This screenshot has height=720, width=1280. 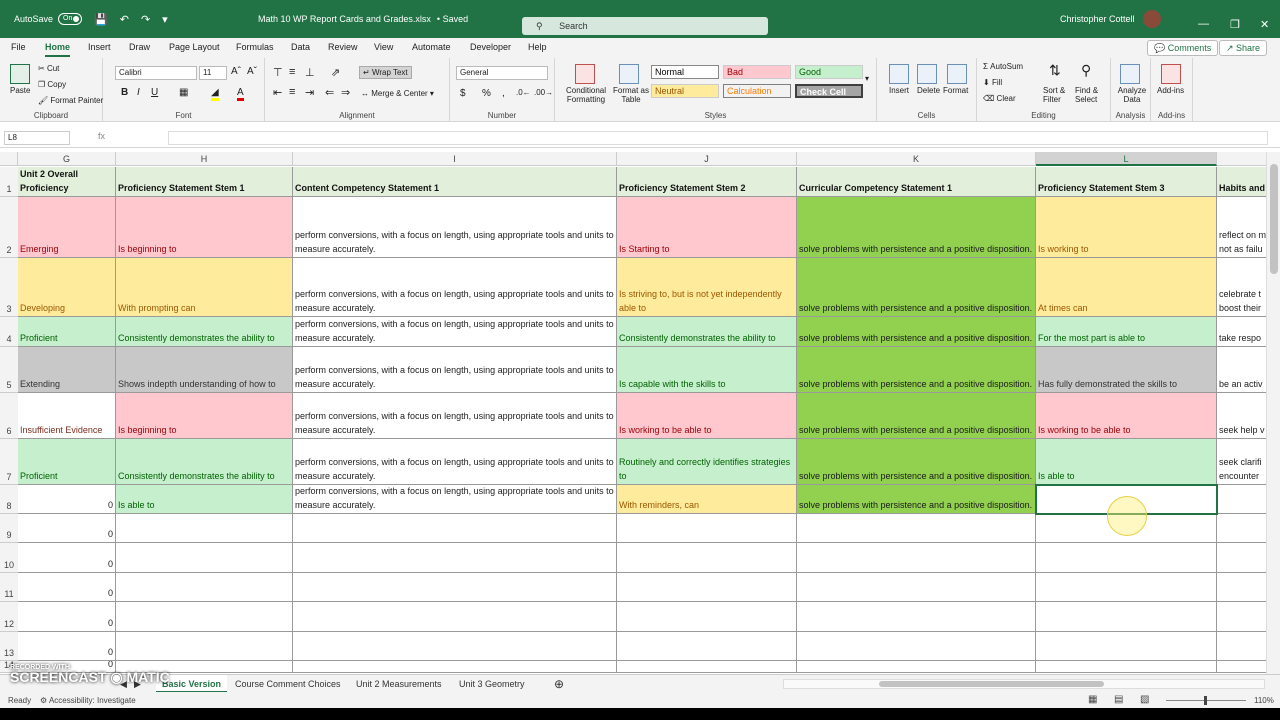 I want to click on autosave-control: AutoSave On 💾 ↶ ↷ ▾, so click(x=91, y=19).